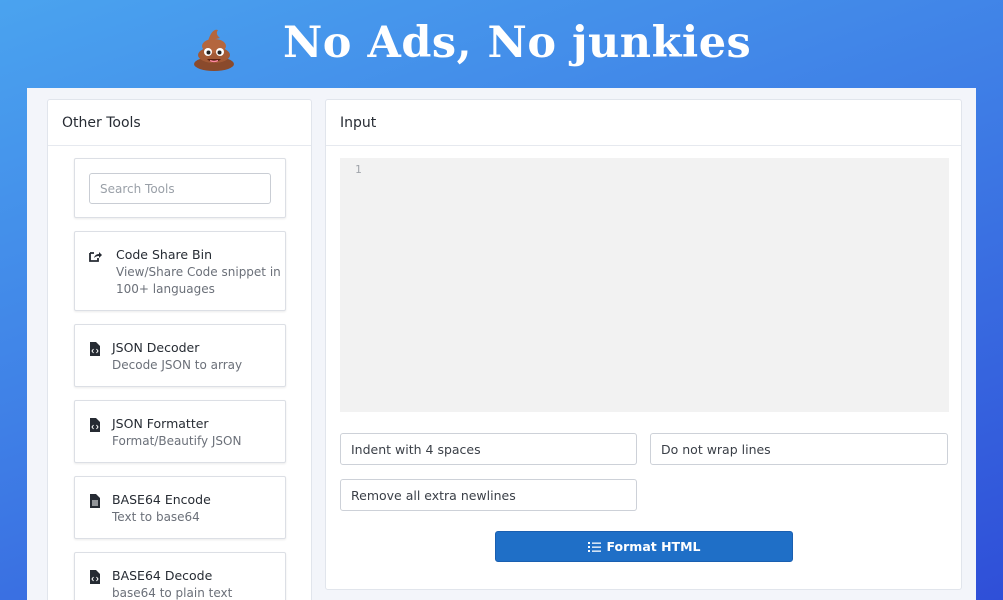 The width and height of the screenshot is (1003, 600). What do you see at coordinates (488, 449) in the screenshot?
I see `indent-select: Indent with 4 spaces` at bounding box center [488, 449].